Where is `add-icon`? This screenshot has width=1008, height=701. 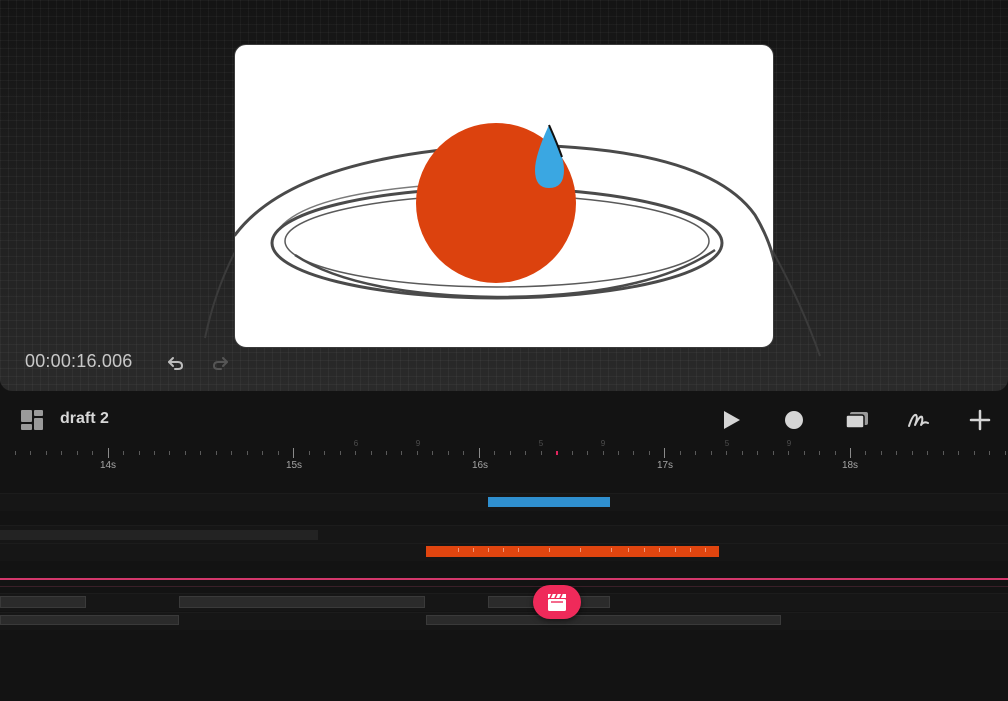 add-icon is located at coordinates (980, 420).